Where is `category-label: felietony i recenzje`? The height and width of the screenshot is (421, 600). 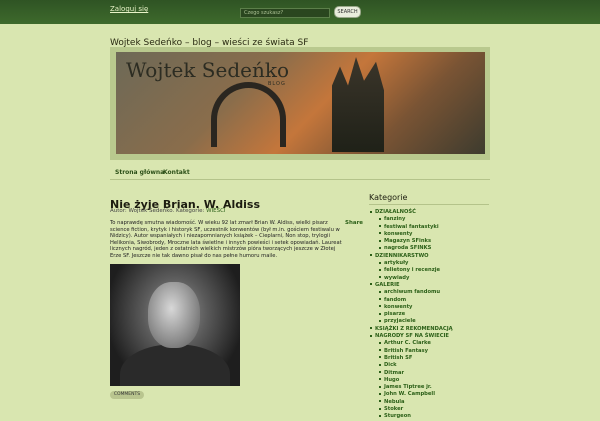 category-label: felietony i recenzje is located at coordinates (412, 270).